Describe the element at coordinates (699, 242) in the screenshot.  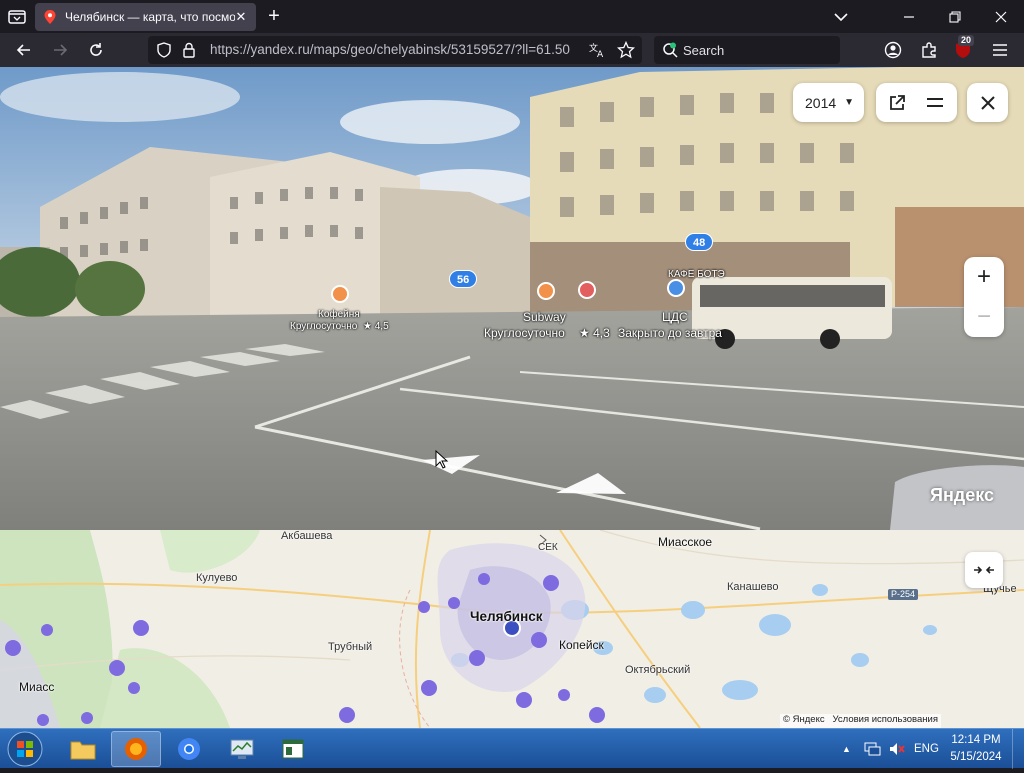
I see `bus-stop-marker: 48` at that location.